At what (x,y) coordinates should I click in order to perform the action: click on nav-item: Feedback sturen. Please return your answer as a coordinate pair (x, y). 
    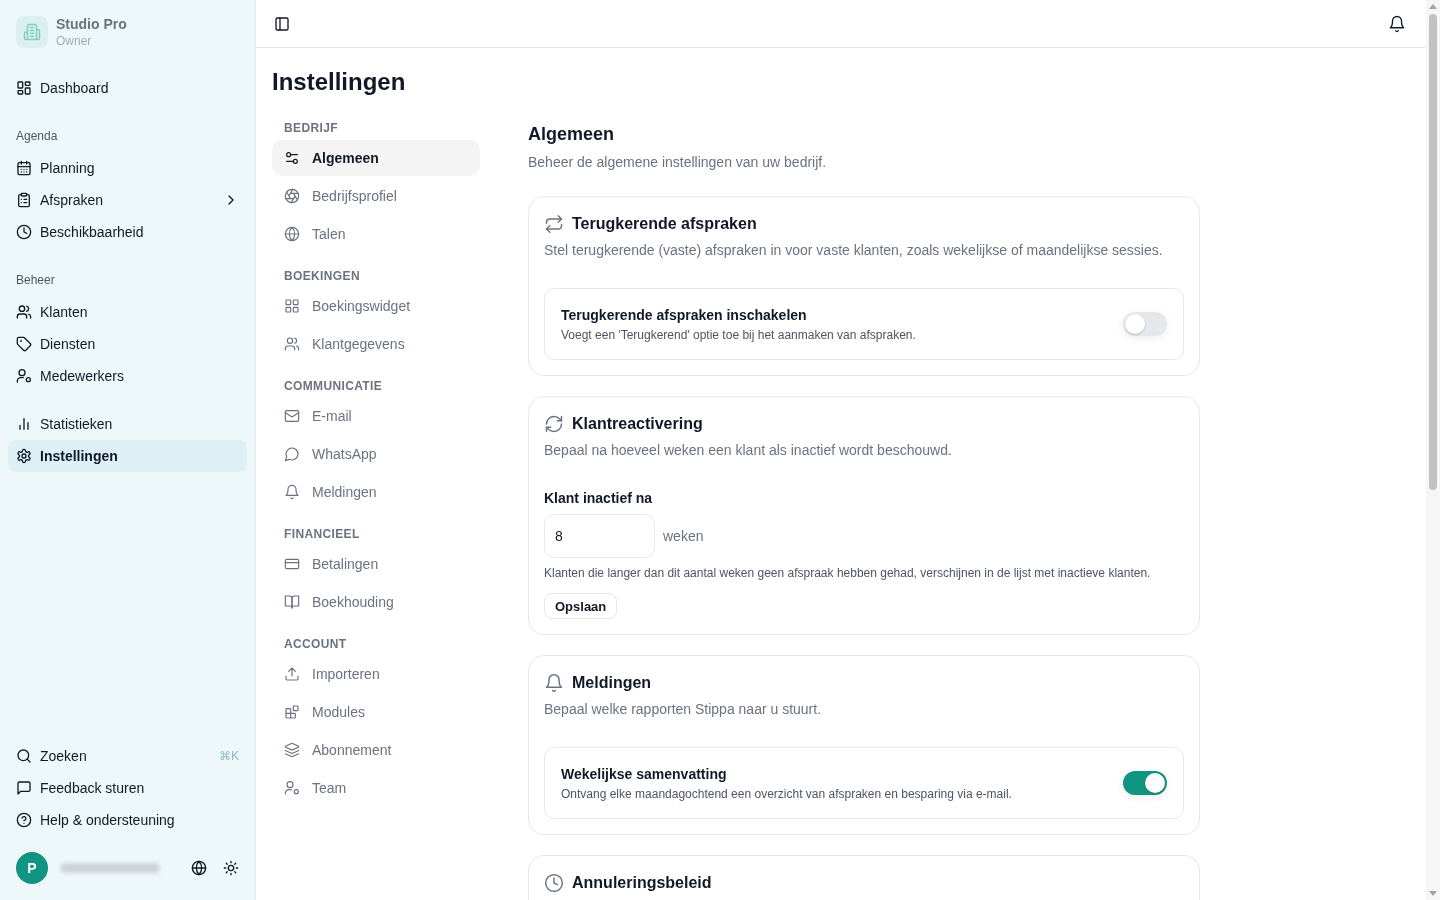
    Looking at the image, I should click on (80, 788).